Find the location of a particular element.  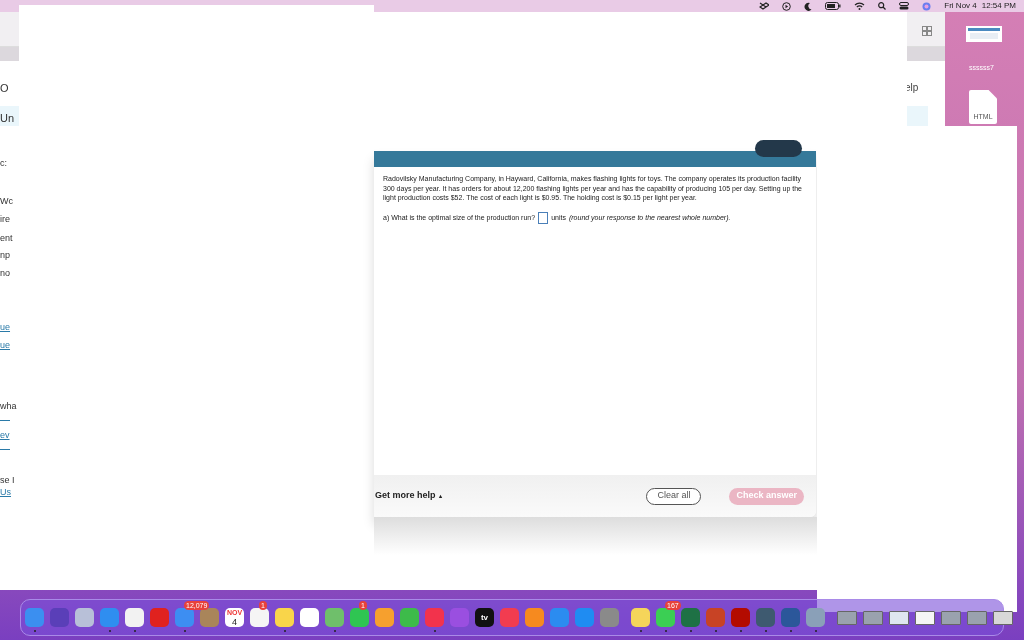

text-fragment: Un is located at coordinates (7, 118).